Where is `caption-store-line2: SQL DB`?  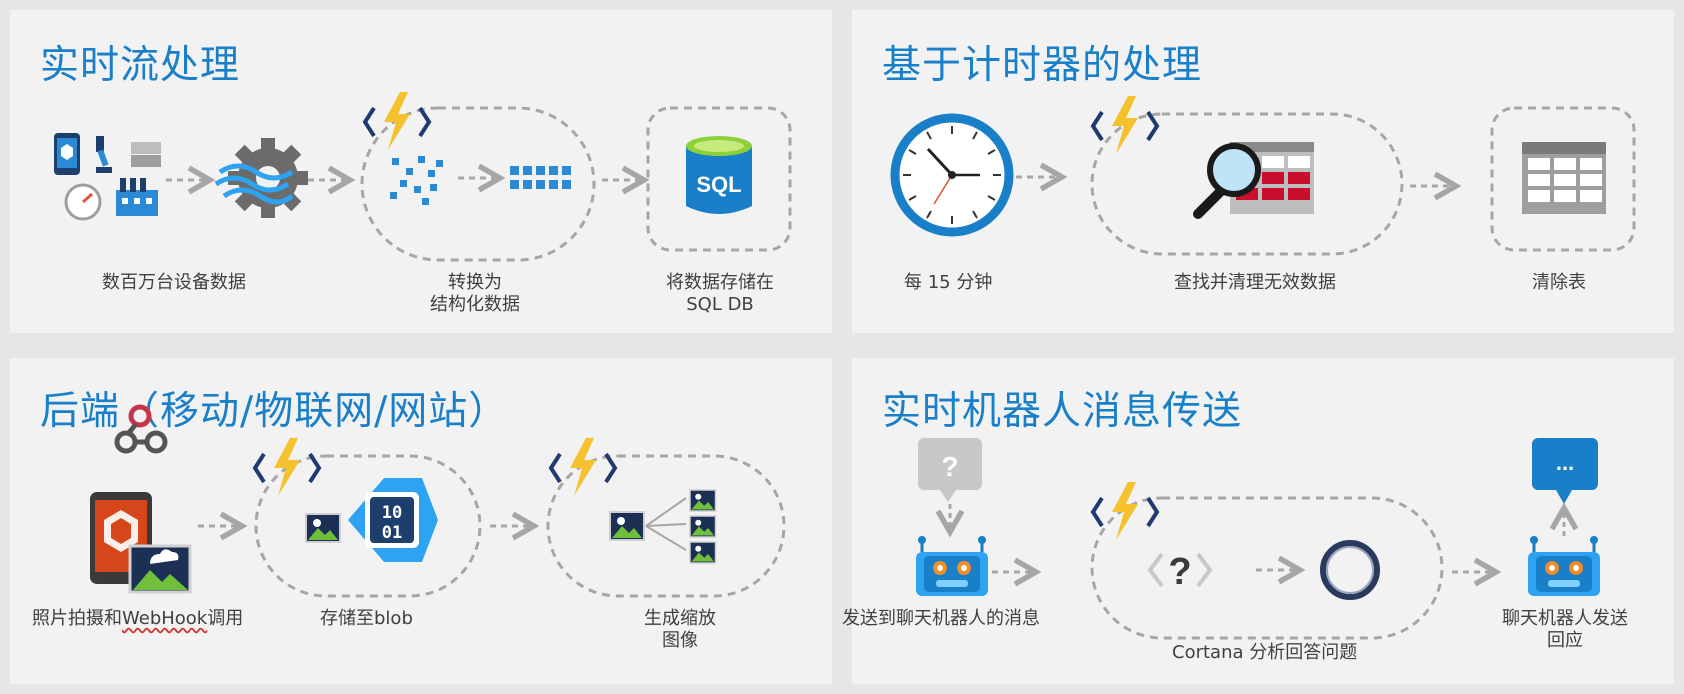
caption-store-line2: SQL DB is located at coordinates (720, 304).